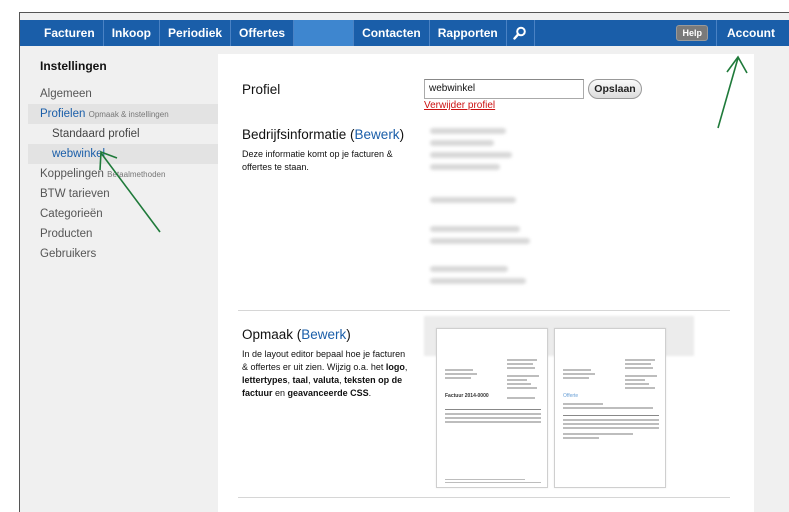 Image resolution: width=789 pixels, height=512 pixels. I want to click on nav-empty-tab, so click(324, 33).